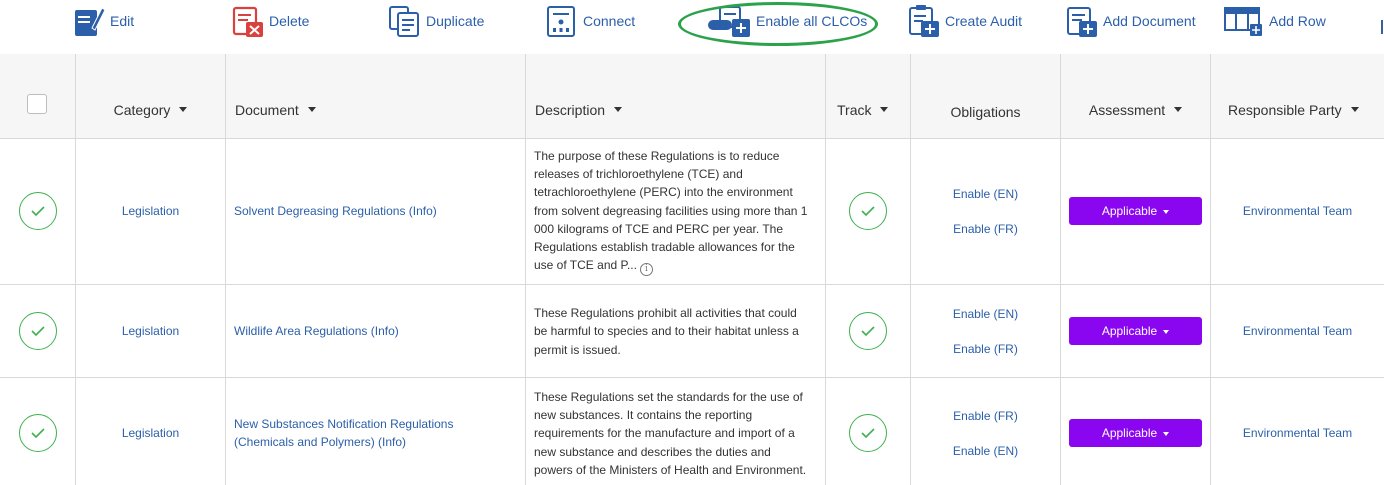 The width and height of the screenshot is (1384, 485). What do you see at coordinates (455, 21) in the screenshot?
I see `duplicate-label: Duplicate` at bounding box center [455, 21].